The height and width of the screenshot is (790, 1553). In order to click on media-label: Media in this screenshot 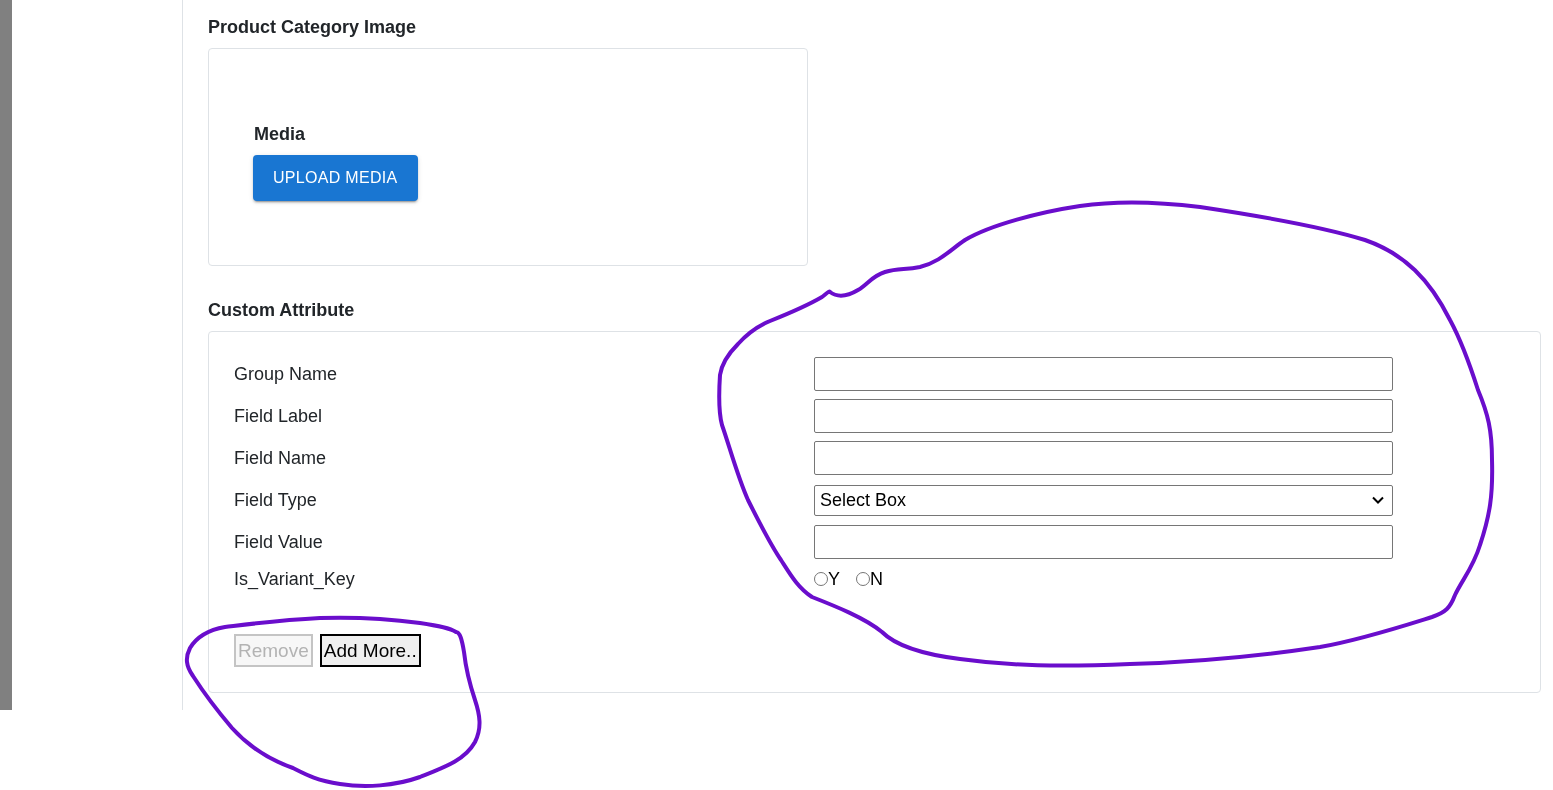, I will do `click(279, 134)`.